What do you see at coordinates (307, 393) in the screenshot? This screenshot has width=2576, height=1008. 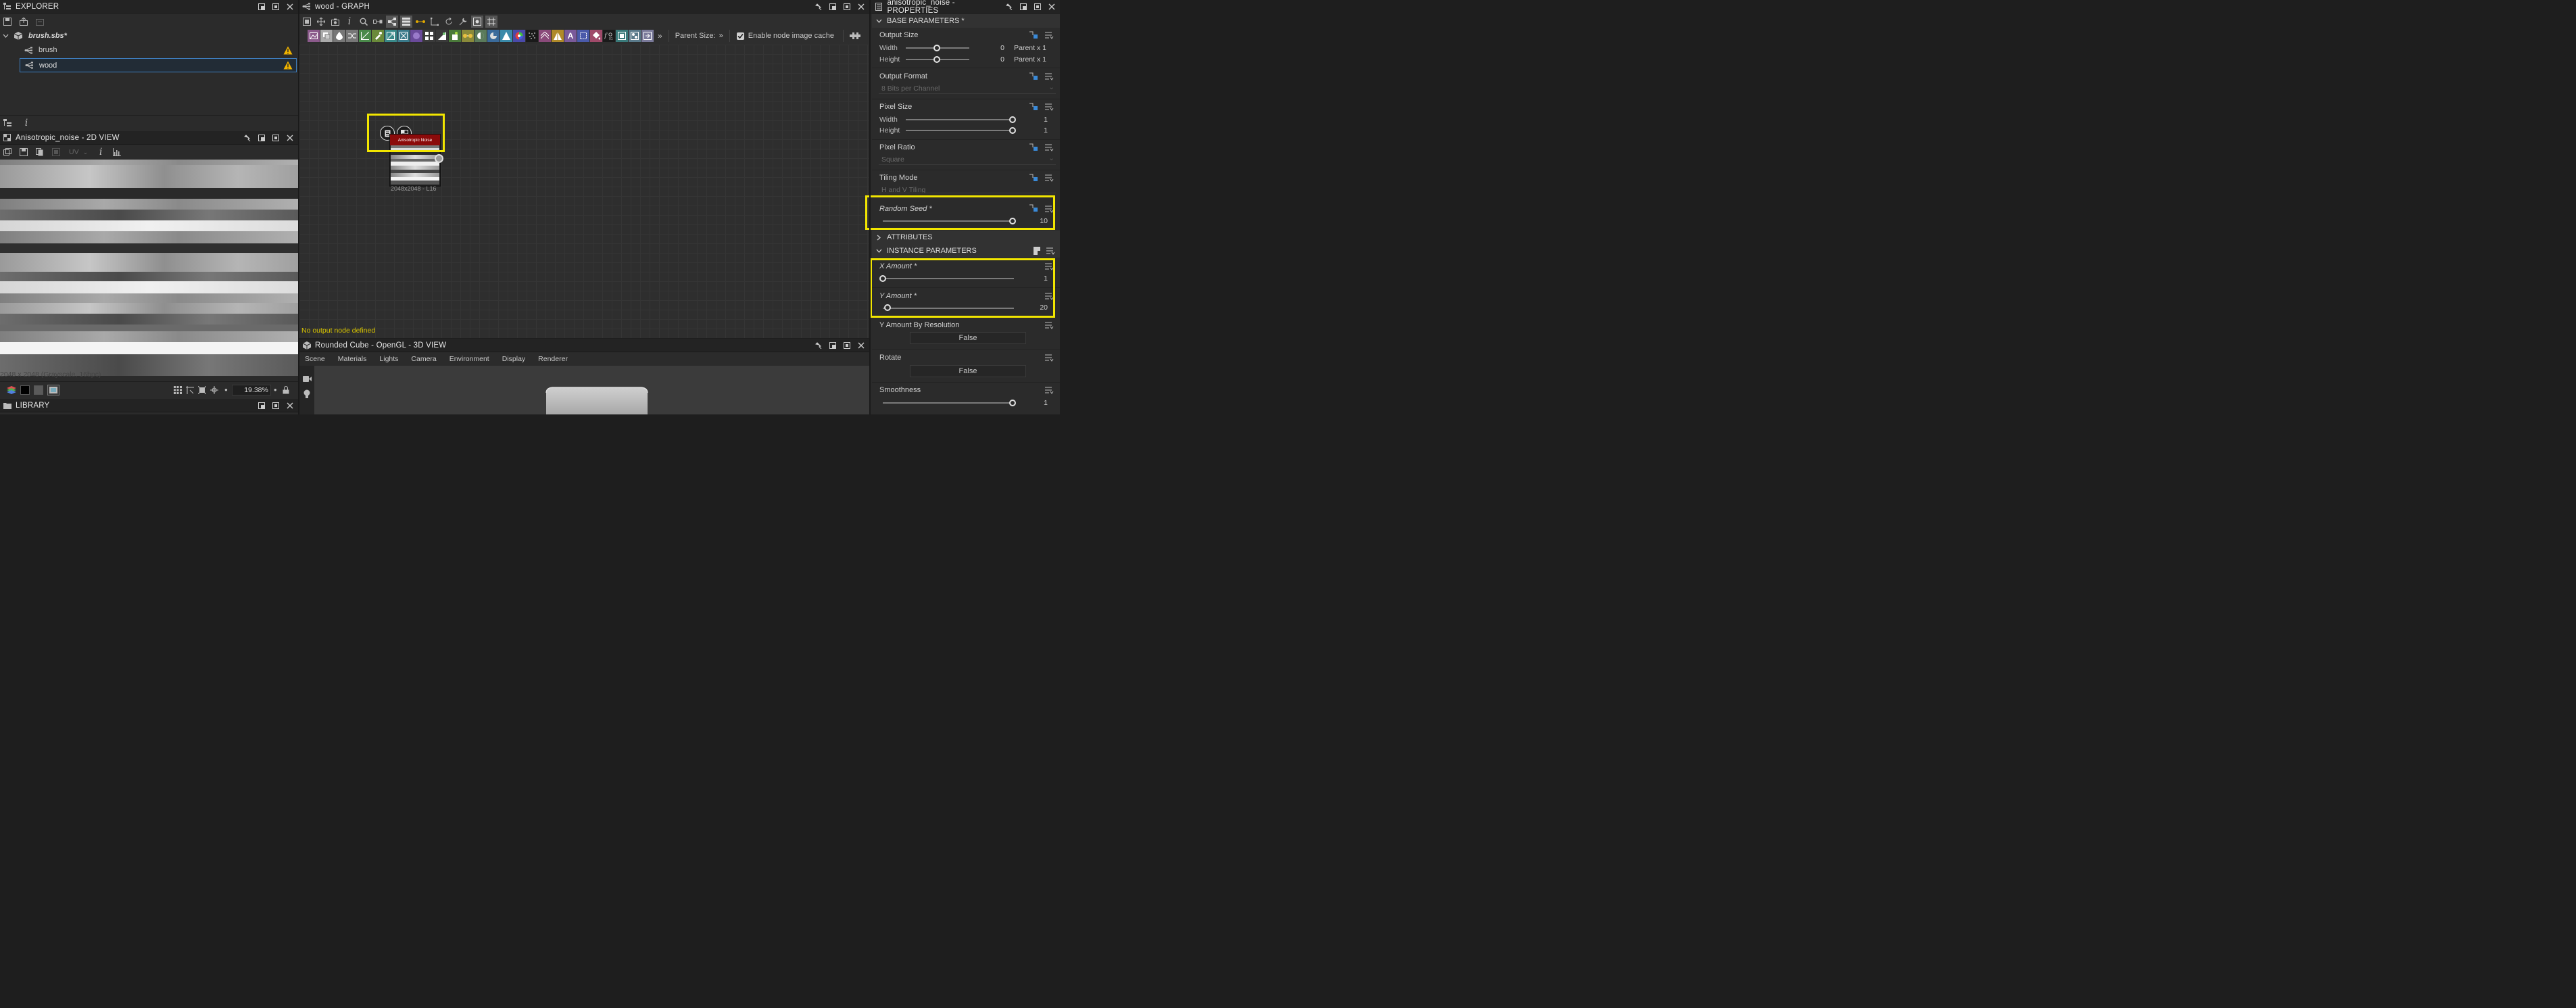 I see `light-bulb-icon` at bounding box center [307, 393].